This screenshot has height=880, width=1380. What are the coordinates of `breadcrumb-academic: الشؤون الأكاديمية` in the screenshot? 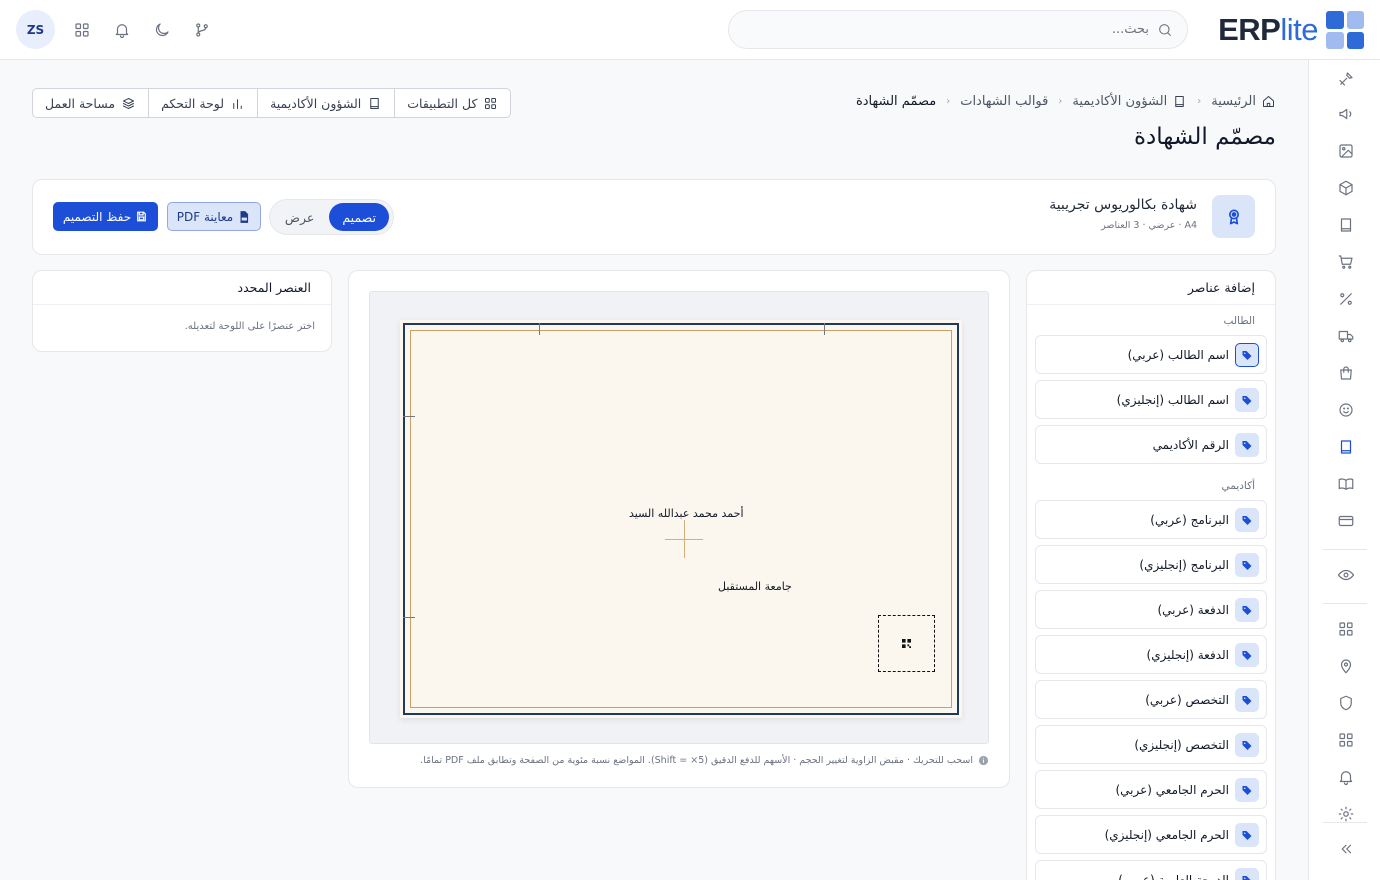 It's located at (1129, 101).